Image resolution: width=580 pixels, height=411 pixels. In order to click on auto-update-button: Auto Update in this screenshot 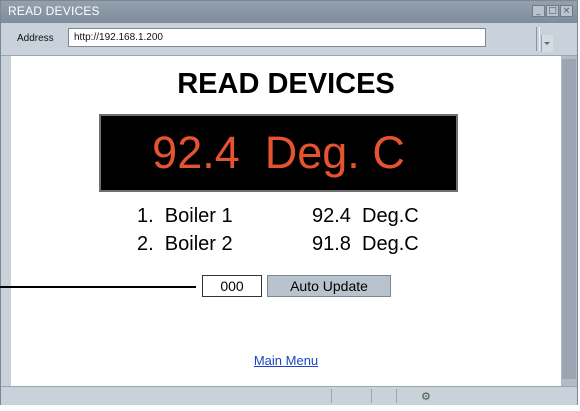, I will do `click(329, 286)`.